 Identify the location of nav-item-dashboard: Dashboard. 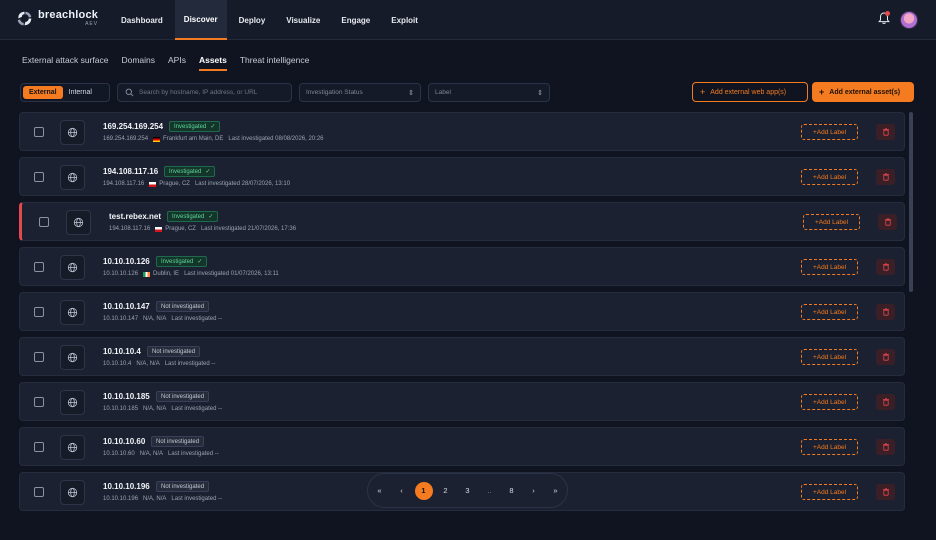
(142, 20).